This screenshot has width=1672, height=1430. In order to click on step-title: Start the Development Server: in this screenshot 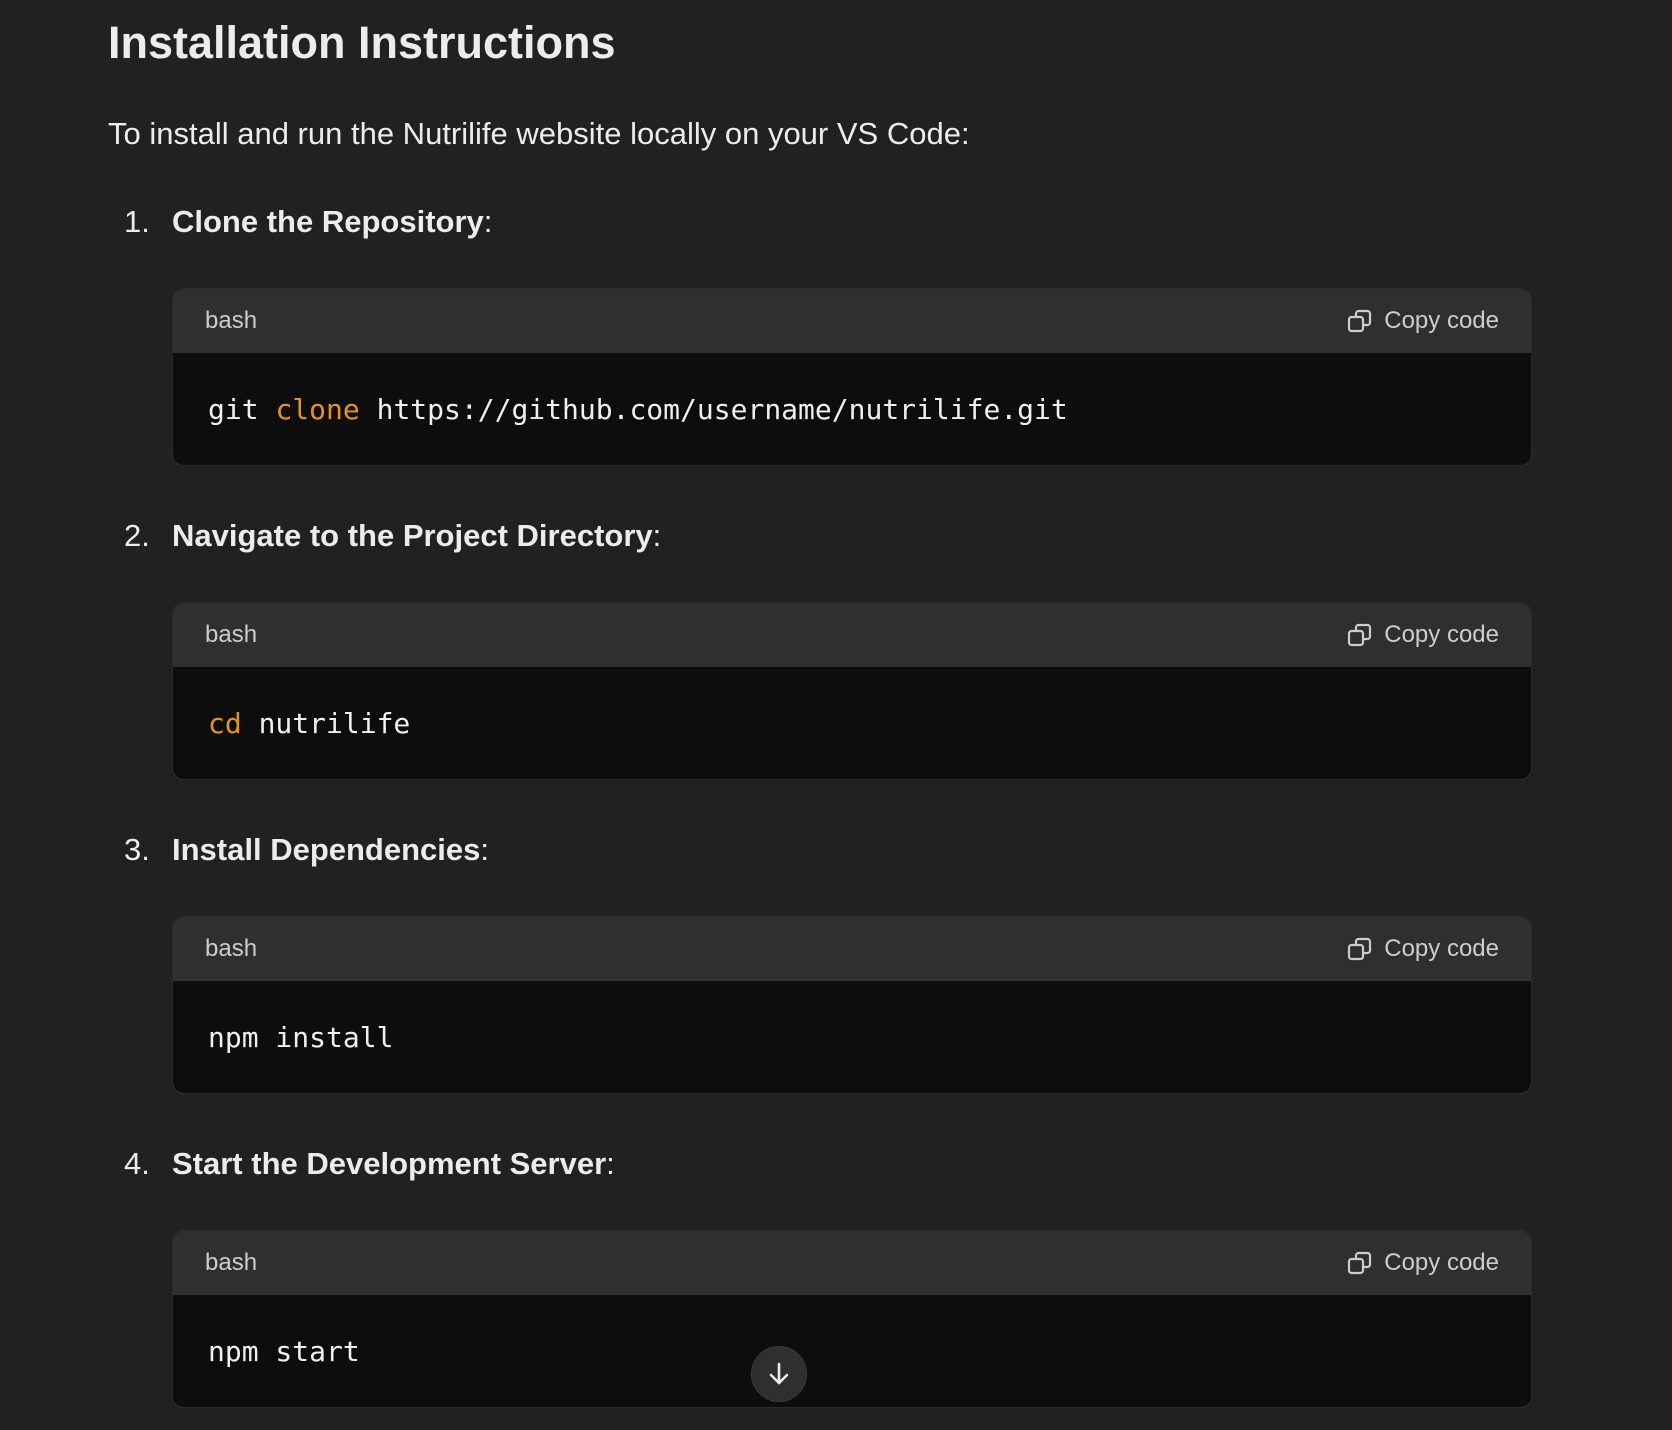, I will do `click(393, 1164)`.